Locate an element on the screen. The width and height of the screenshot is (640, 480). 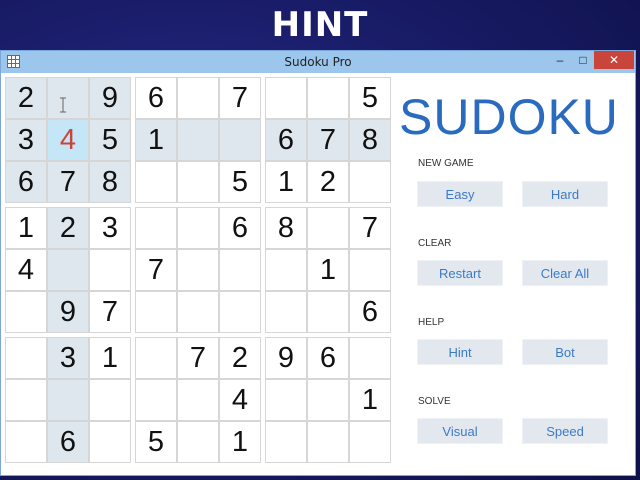
board-cell-r5c7 is located at coordinates (286, 270).